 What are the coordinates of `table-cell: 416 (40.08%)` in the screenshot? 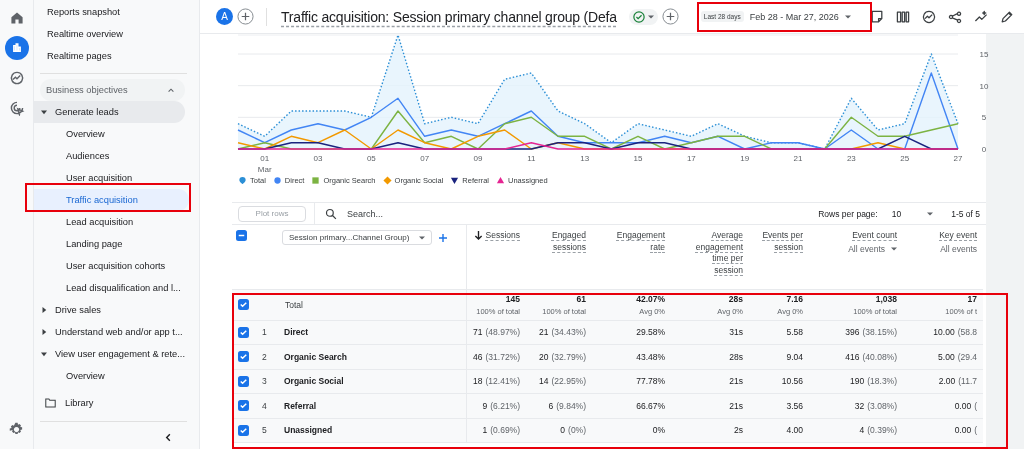 It's located at (871, 356).